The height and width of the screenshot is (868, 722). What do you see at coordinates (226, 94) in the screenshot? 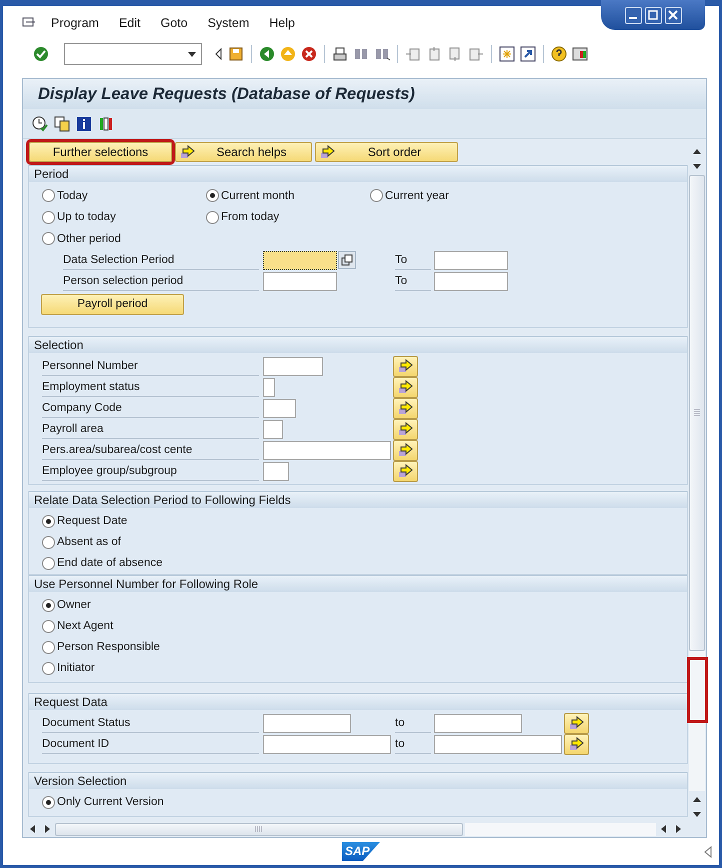
I see `screen-title: Display Leave Requests (Database of Requests)` at bounding box center [226, 94].